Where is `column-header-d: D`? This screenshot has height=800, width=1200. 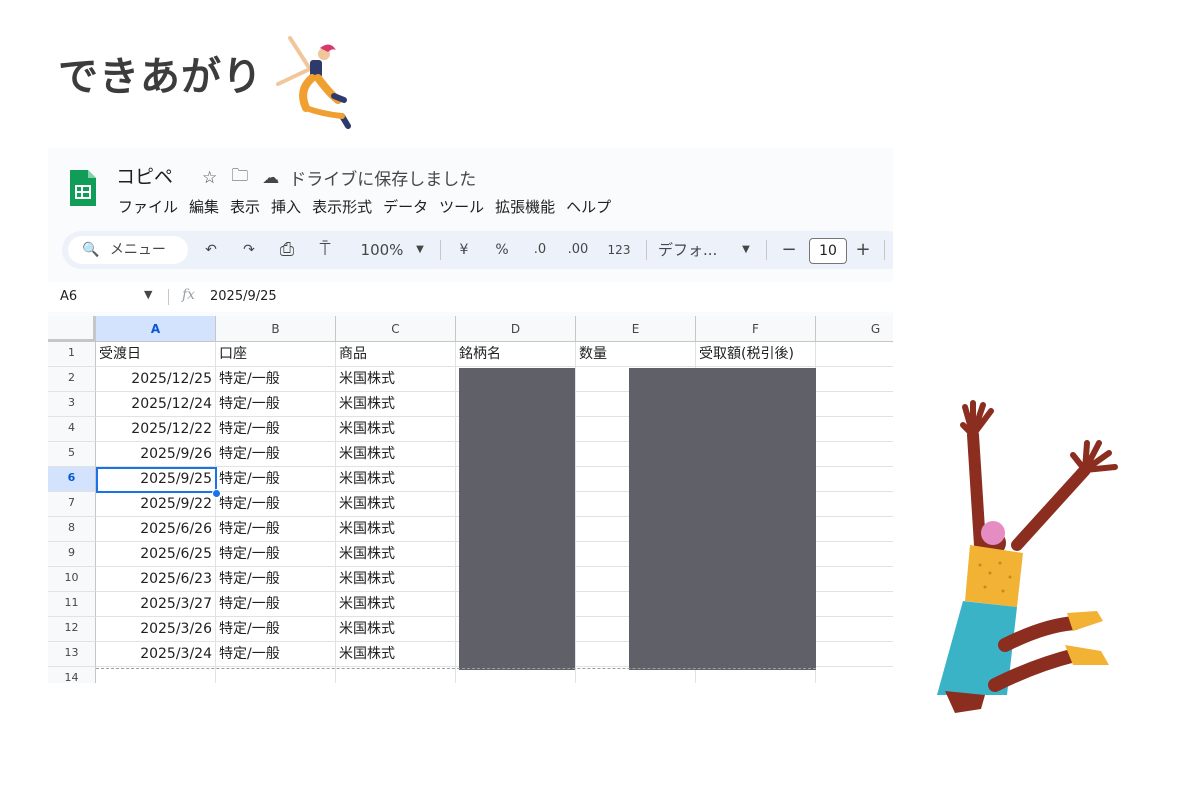 column-header-d: D is located at coordinates (516, 329).